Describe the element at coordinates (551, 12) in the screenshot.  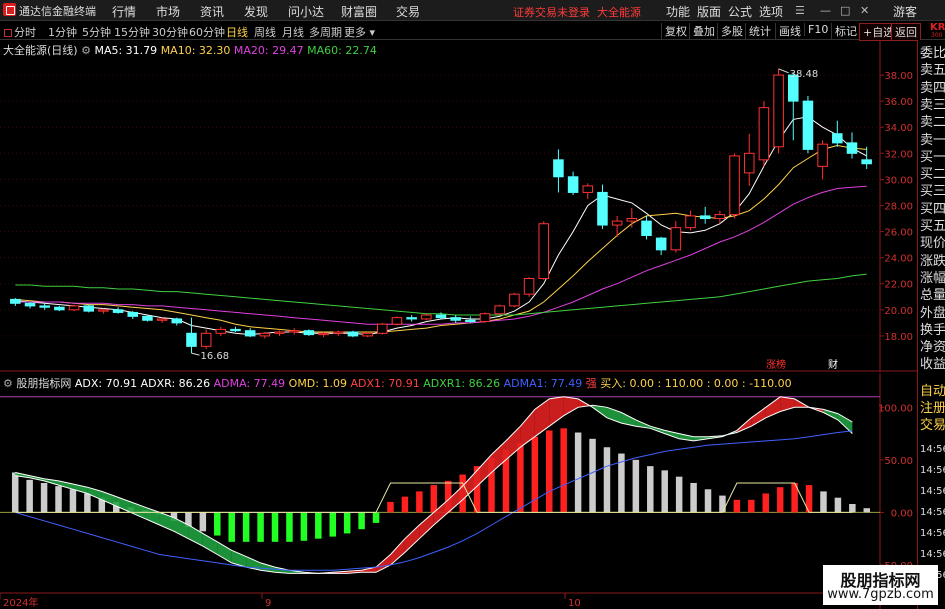
I see `login-status: 证券交易未登录` at that location.